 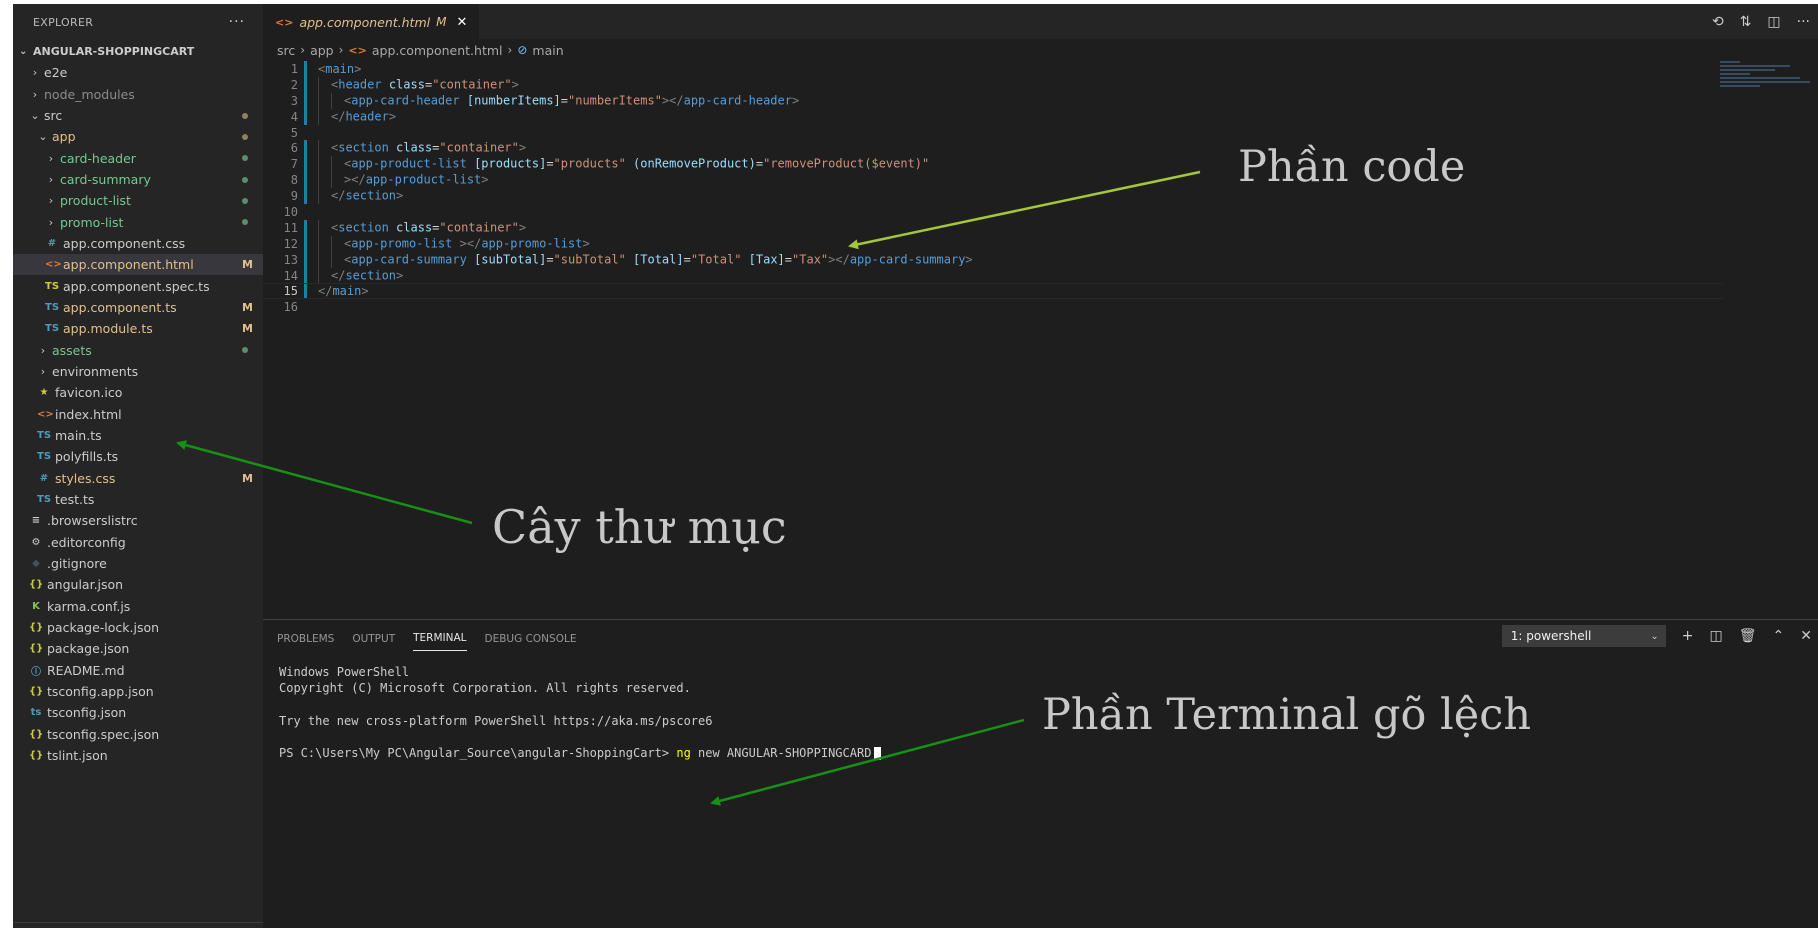 I want to click on trash-icon: 🗑, so click(x=1748, y=636).